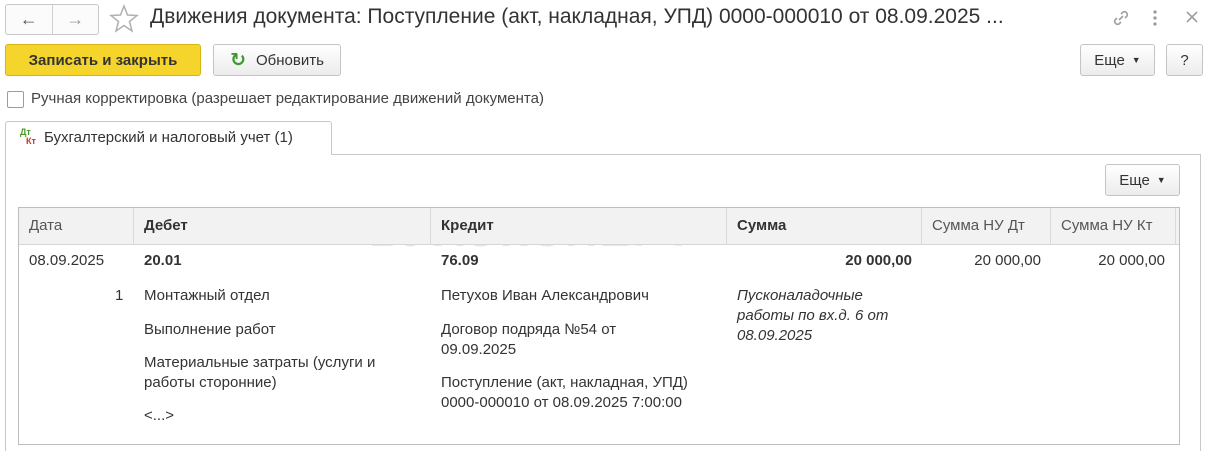  What do you see at coordinates (1155, 18) in the screenshot?
I see `more-vertical-icon` at bounding box center [1155, 18].